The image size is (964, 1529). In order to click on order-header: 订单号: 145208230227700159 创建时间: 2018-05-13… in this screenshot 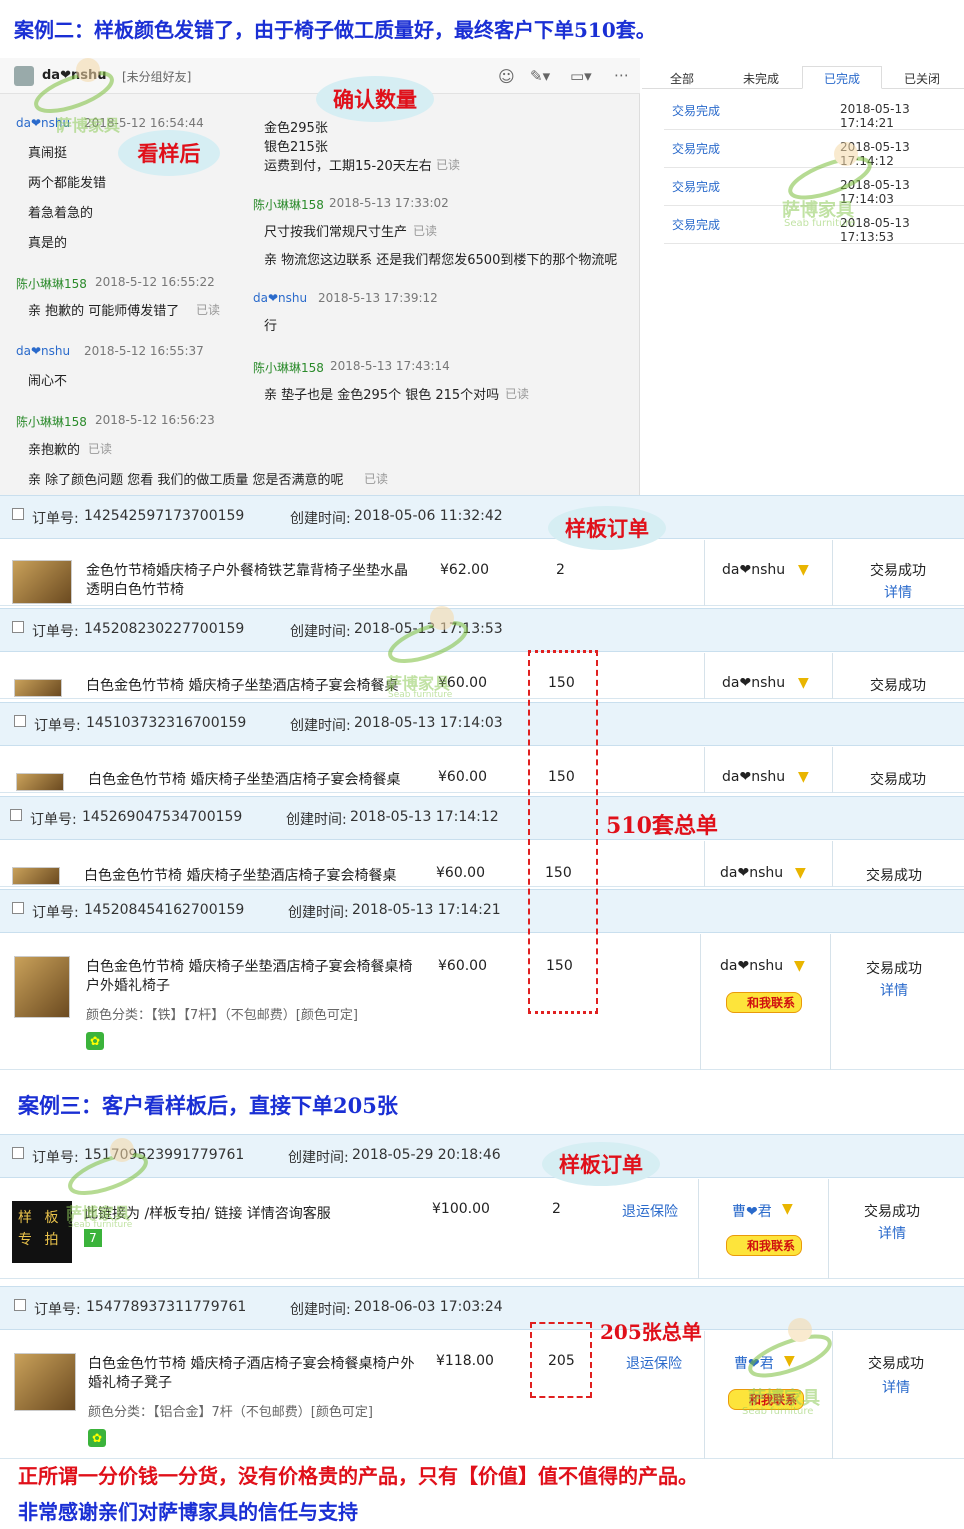, I will do `click(482, 630)`.